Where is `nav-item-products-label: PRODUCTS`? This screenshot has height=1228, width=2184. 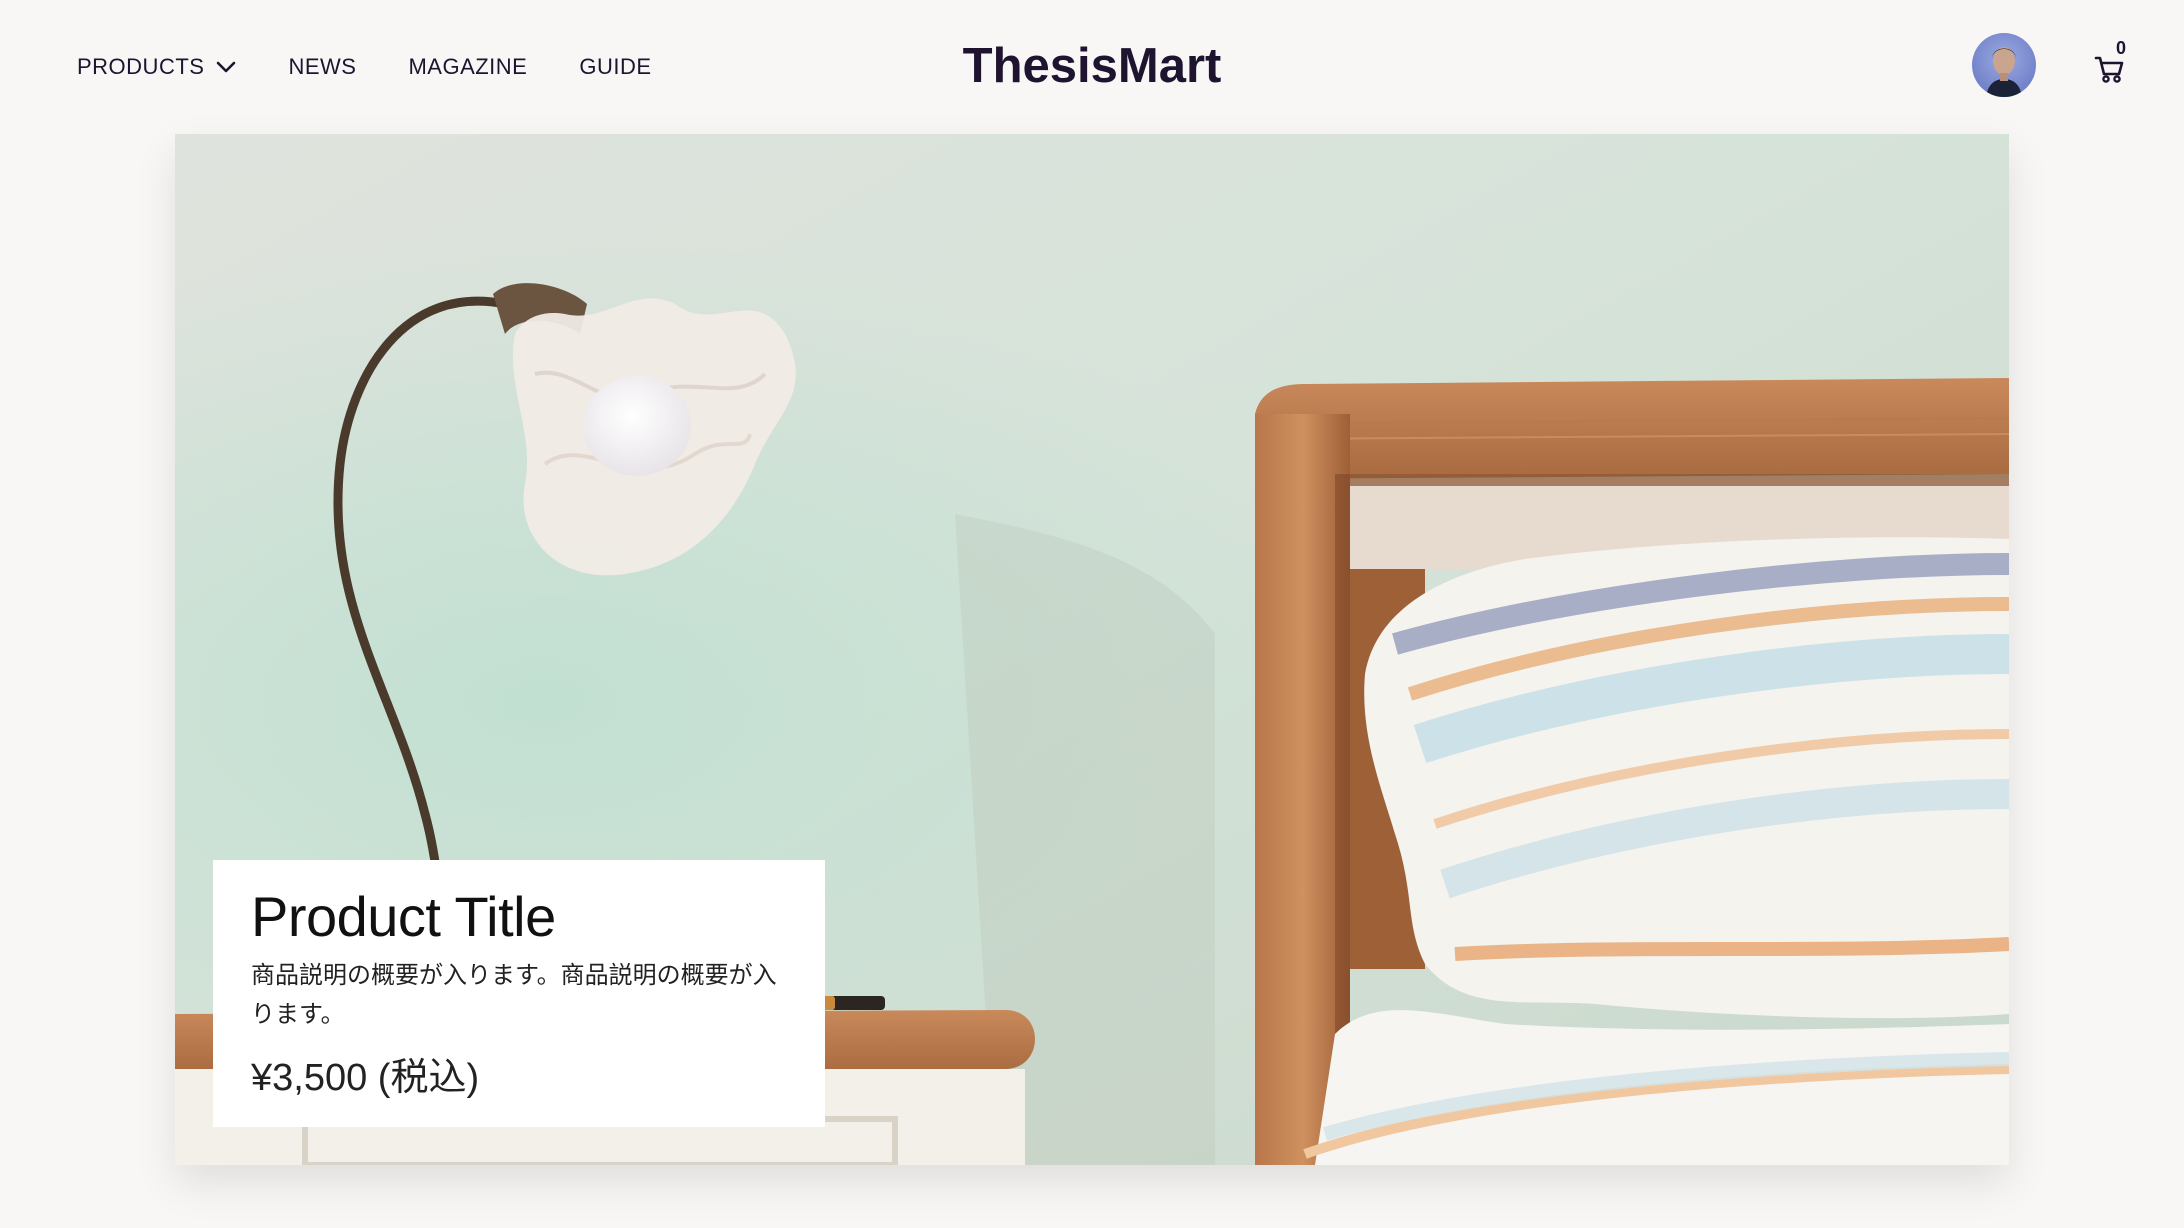
nav-item-products-label: PRODUCTS is located at coordinates (141, 66).